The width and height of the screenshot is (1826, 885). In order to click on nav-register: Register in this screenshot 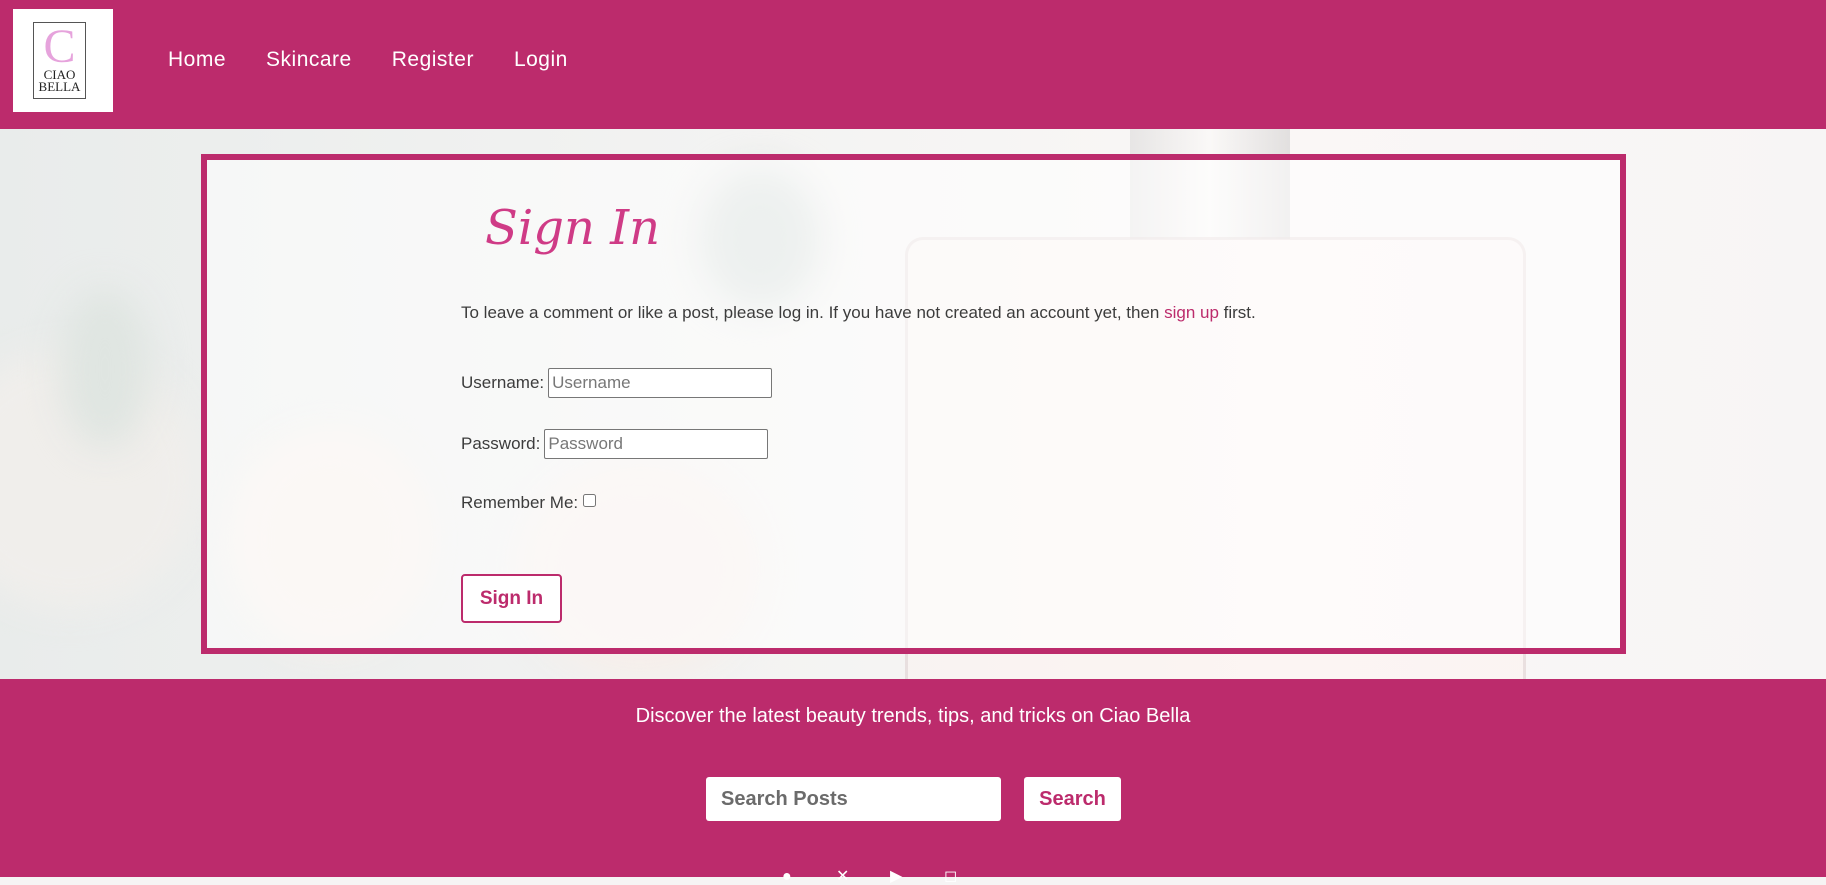, I will do `click(433, 60)`.